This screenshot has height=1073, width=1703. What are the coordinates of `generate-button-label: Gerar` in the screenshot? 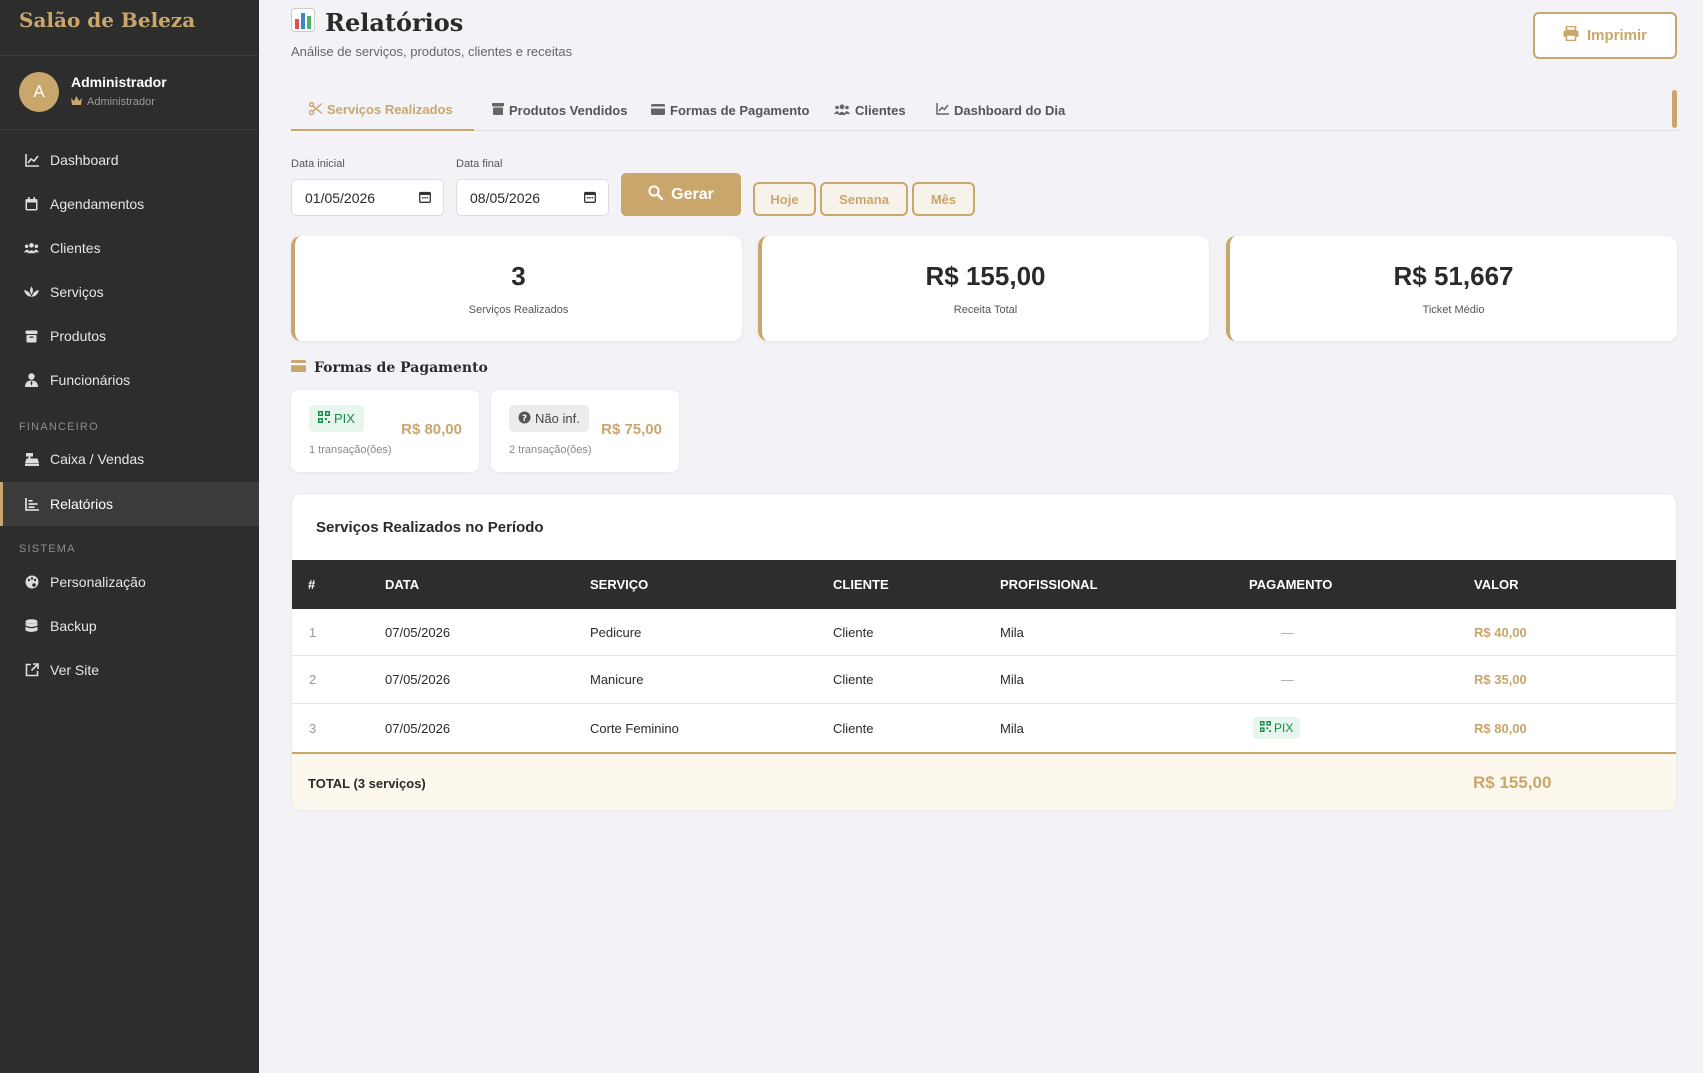 It's located at (692, 194).